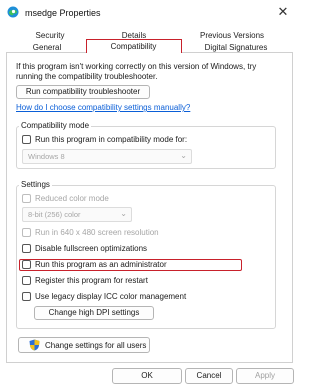 This screenshot has width=320, height=388. I want to click on troubleshooter-button: Run compatibility troubleshooter, so click(83, 92).